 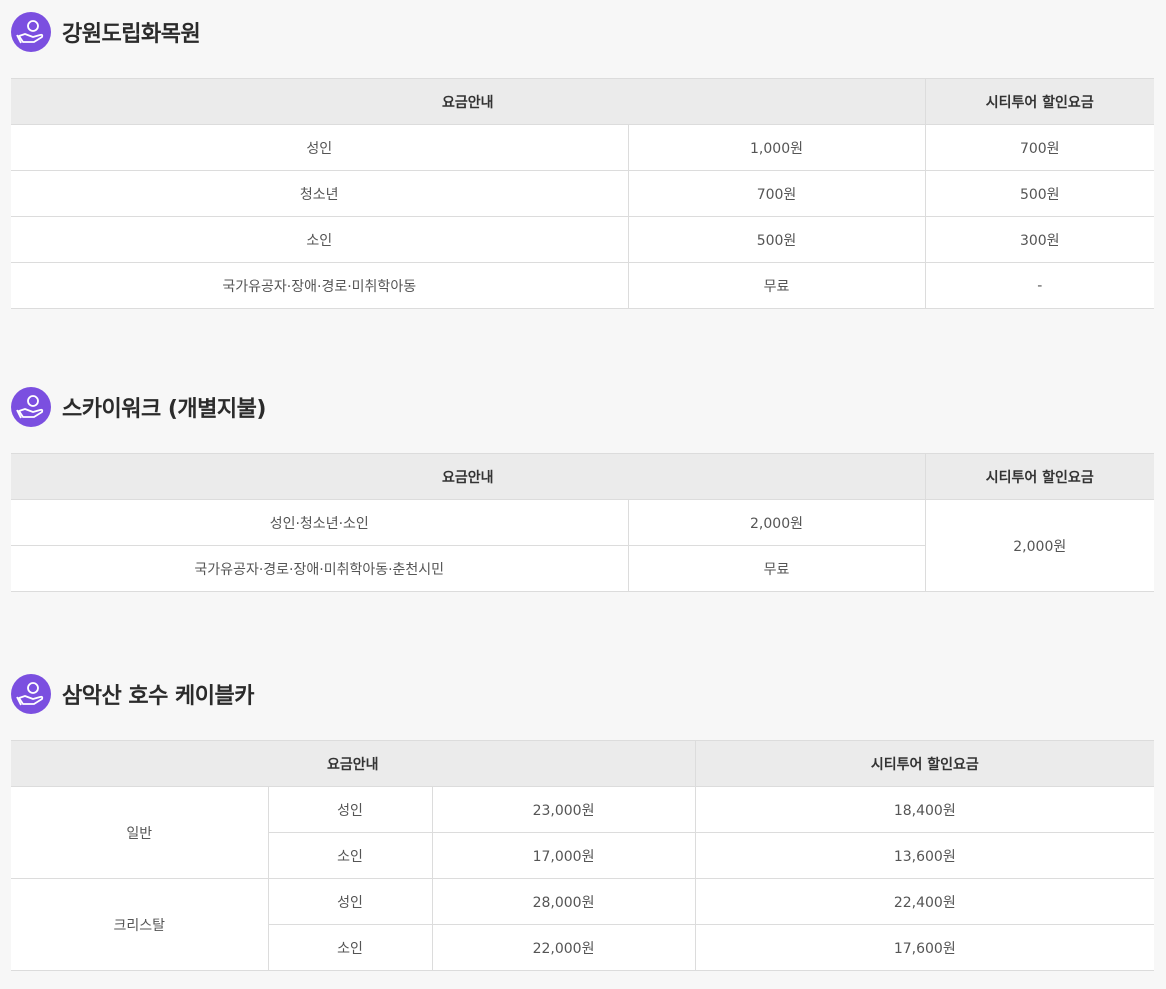 I want to click on section-header-skywalk: 스카이워크 (개별지불), so click(x=138, y=407).